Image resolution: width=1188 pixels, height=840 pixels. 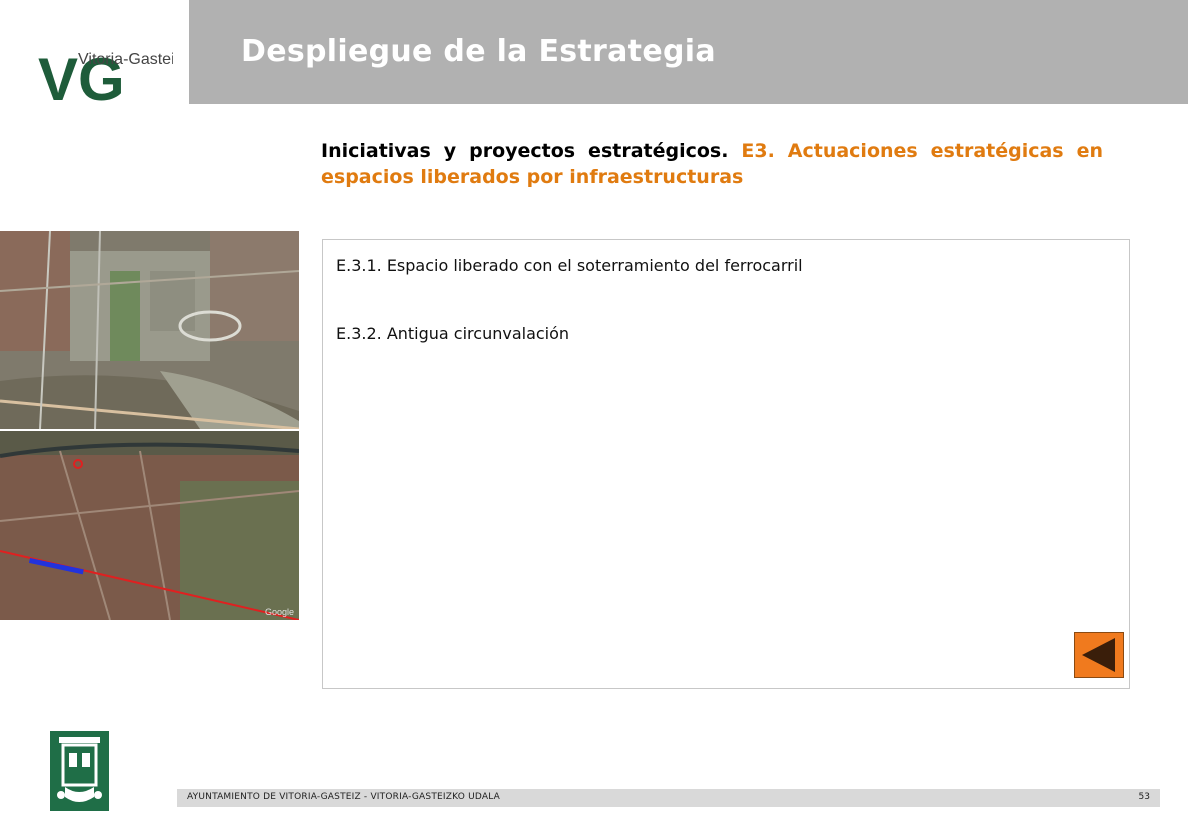 I want to click on header-bar: Despliegue de la Estrategia, so click(x=688, y=52).